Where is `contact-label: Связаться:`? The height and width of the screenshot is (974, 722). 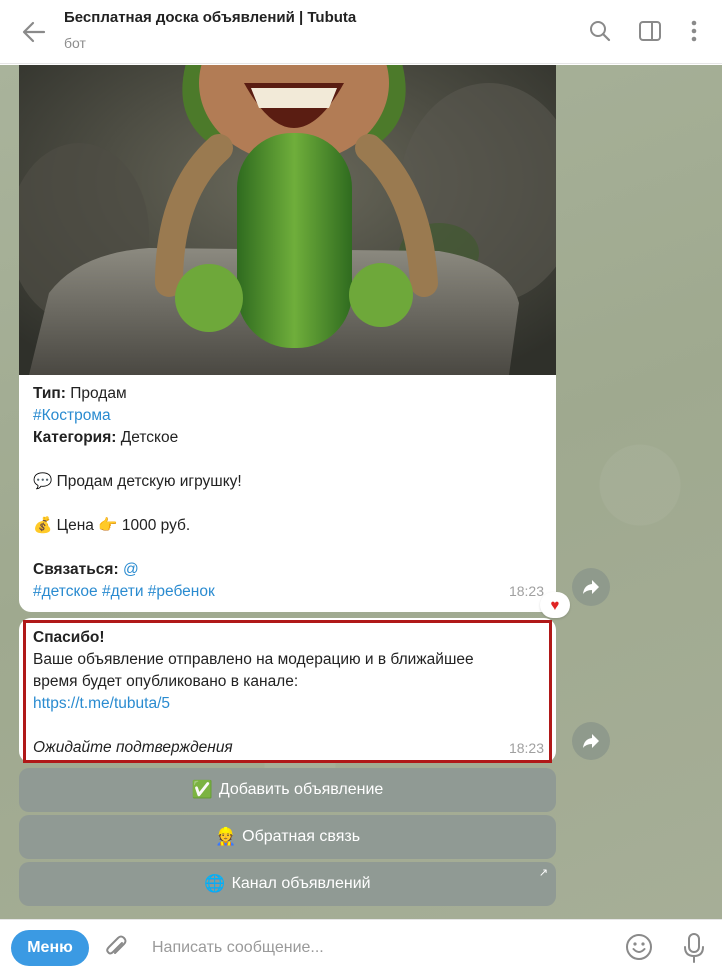 contact-label: Связаться: is located at coordinates (76, 569).